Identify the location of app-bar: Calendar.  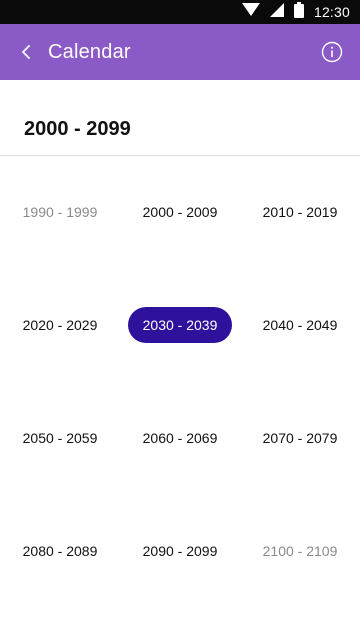
(180, 52).